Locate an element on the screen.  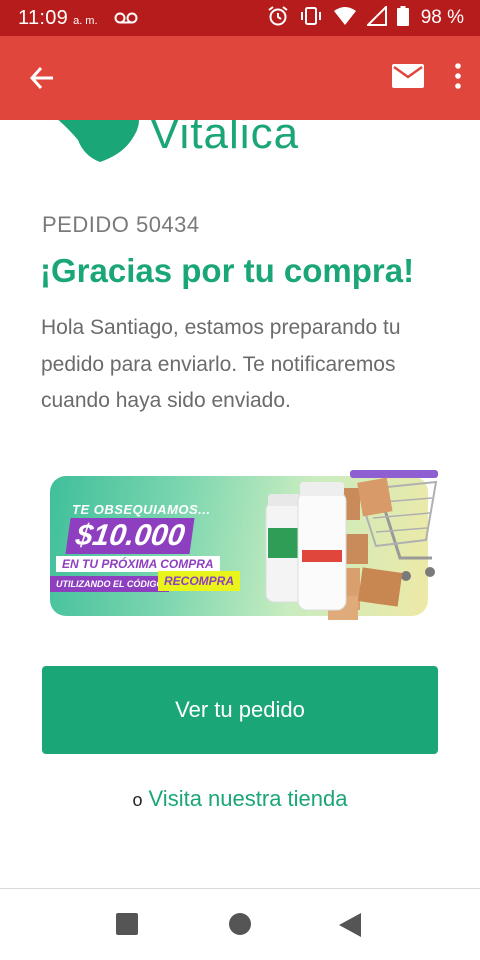
brand-logo: Vitalica is located at coordinates (176, 145).